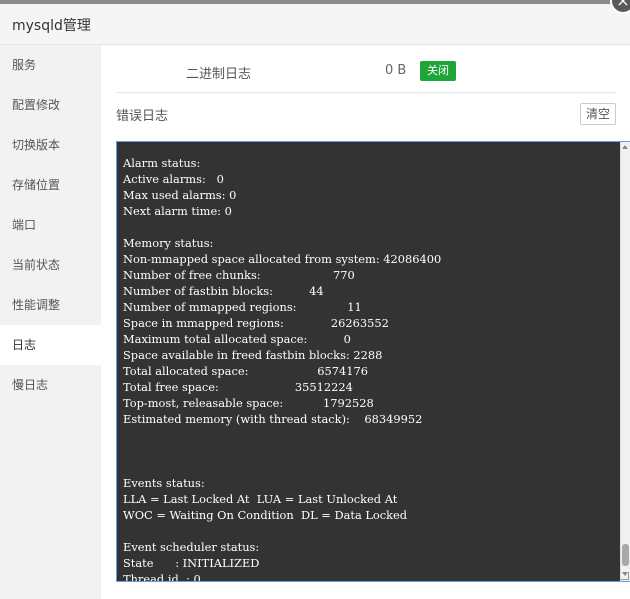  Describe the element at coordinates (315, 24) in the screenshot. I see `window-header: mysqld管理` at that location.